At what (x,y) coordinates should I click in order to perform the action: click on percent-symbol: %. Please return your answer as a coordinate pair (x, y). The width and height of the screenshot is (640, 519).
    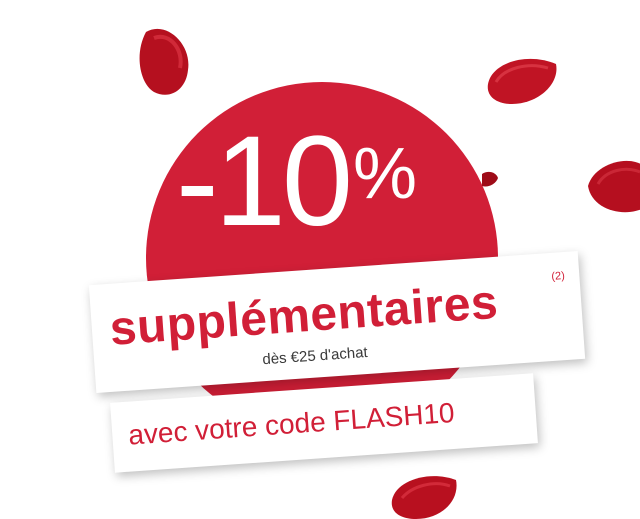
    Looking at the image, I should click on (385, 174).